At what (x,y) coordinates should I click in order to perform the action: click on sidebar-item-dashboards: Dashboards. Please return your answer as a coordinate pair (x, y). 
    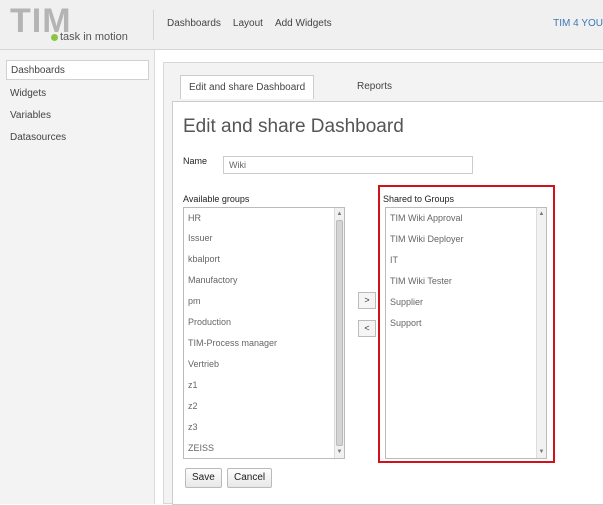
    Looking at the image, I should click on (77, 70).